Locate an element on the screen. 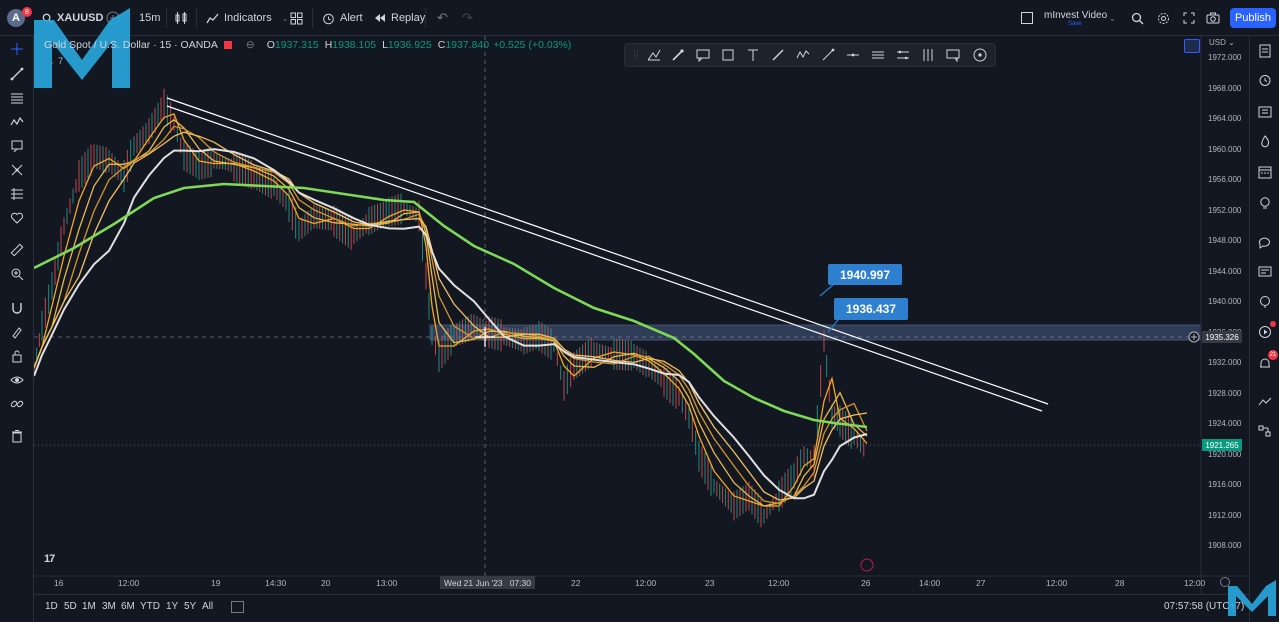  object-tree-button is located at coordinates (1192, 46).